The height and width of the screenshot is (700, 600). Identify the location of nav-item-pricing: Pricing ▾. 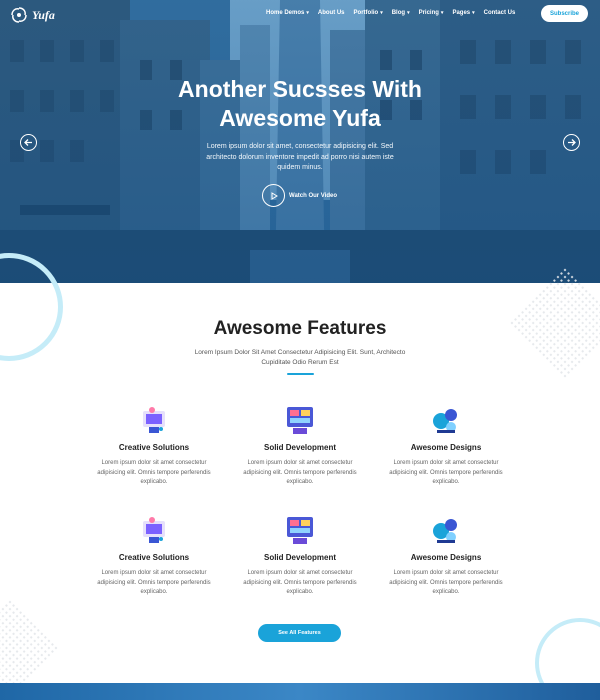
(431, 13).